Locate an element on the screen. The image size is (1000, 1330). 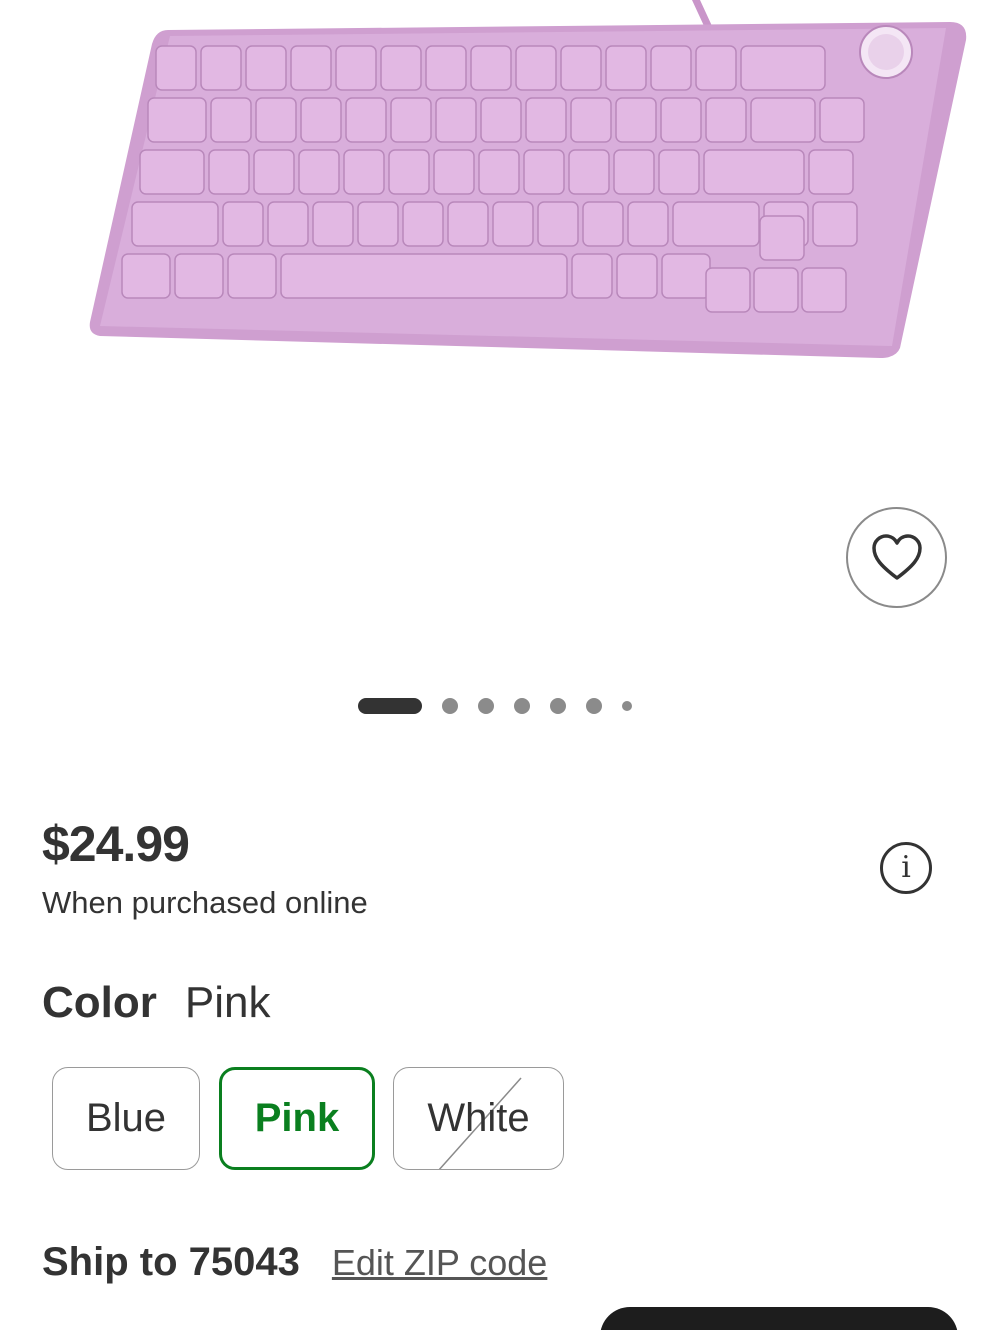
info-icon: i is located at coordinates (906, 867).